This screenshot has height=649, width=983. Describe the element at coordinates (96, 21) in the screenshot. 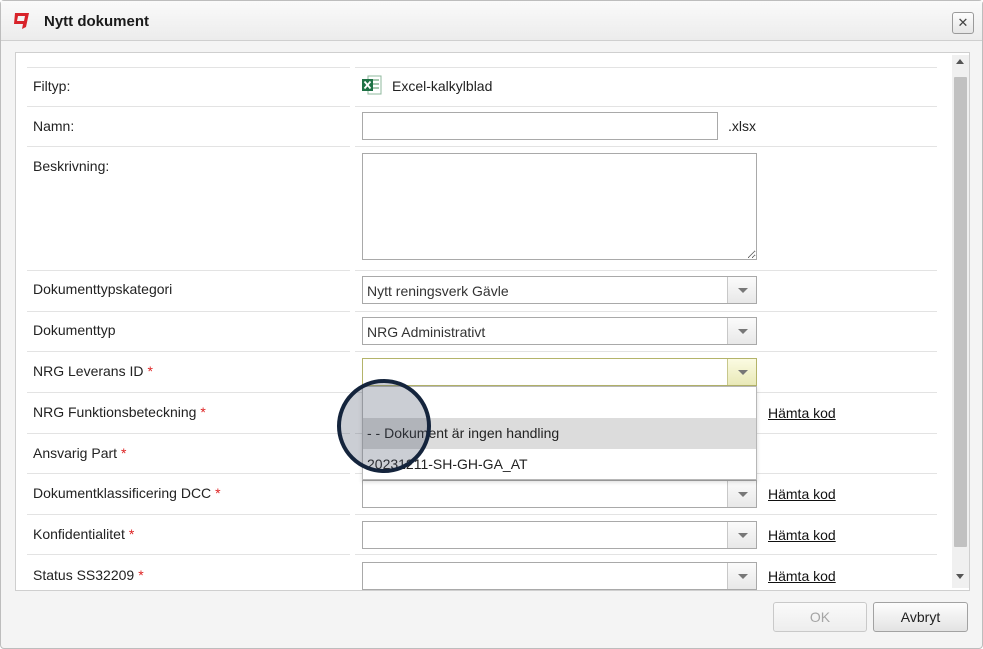

I see `dialog-title: Nytt dokument` at that location.